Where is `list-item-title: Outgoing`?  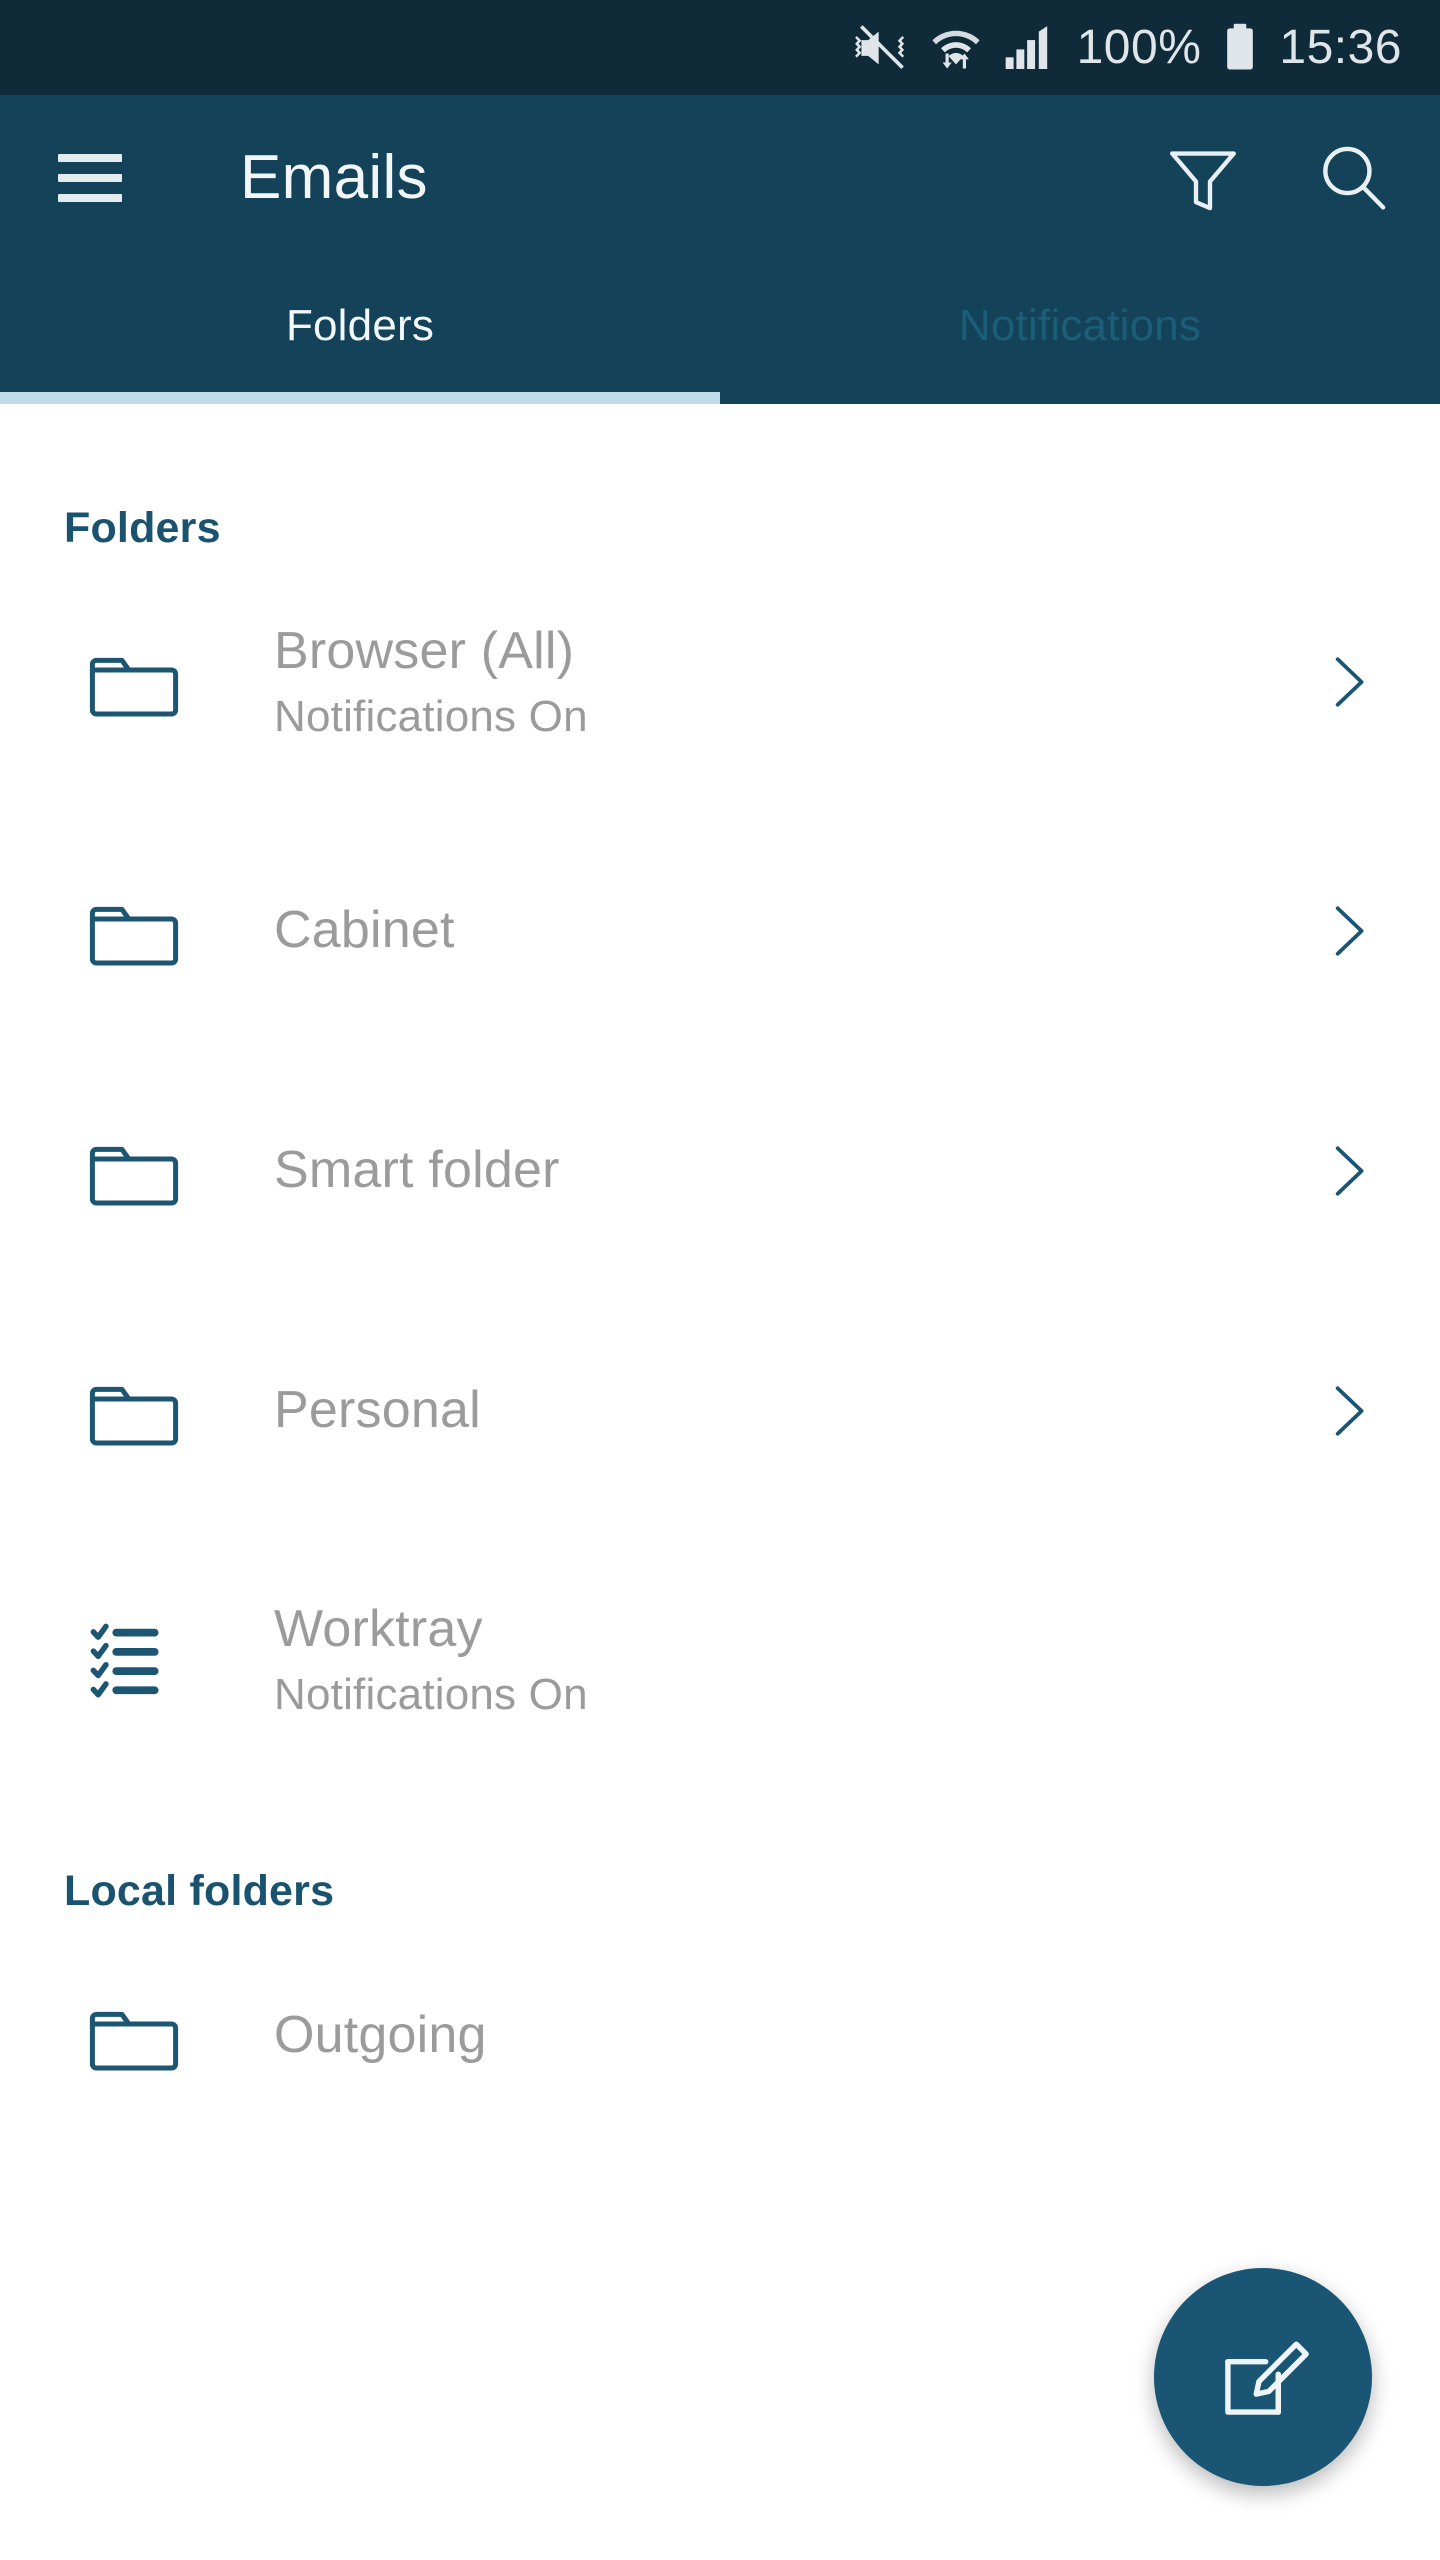 list-item-title: Outgoing is located at coordinates (380, 2035).